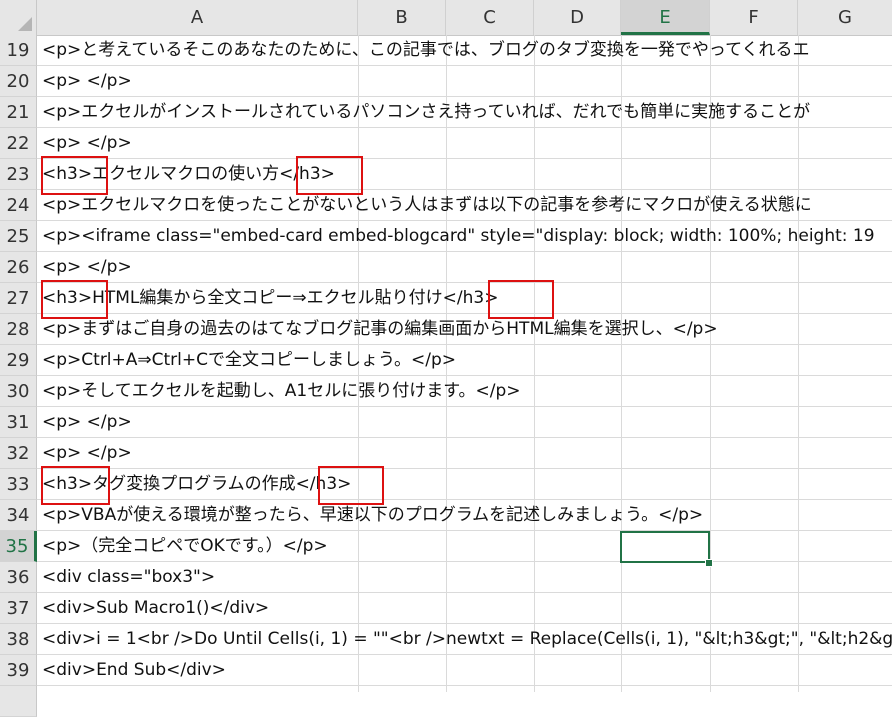  What do you see at coordinates (197, 17) in the screenshot?
I see `column-header-a: A` at bounding box center [197, 17].